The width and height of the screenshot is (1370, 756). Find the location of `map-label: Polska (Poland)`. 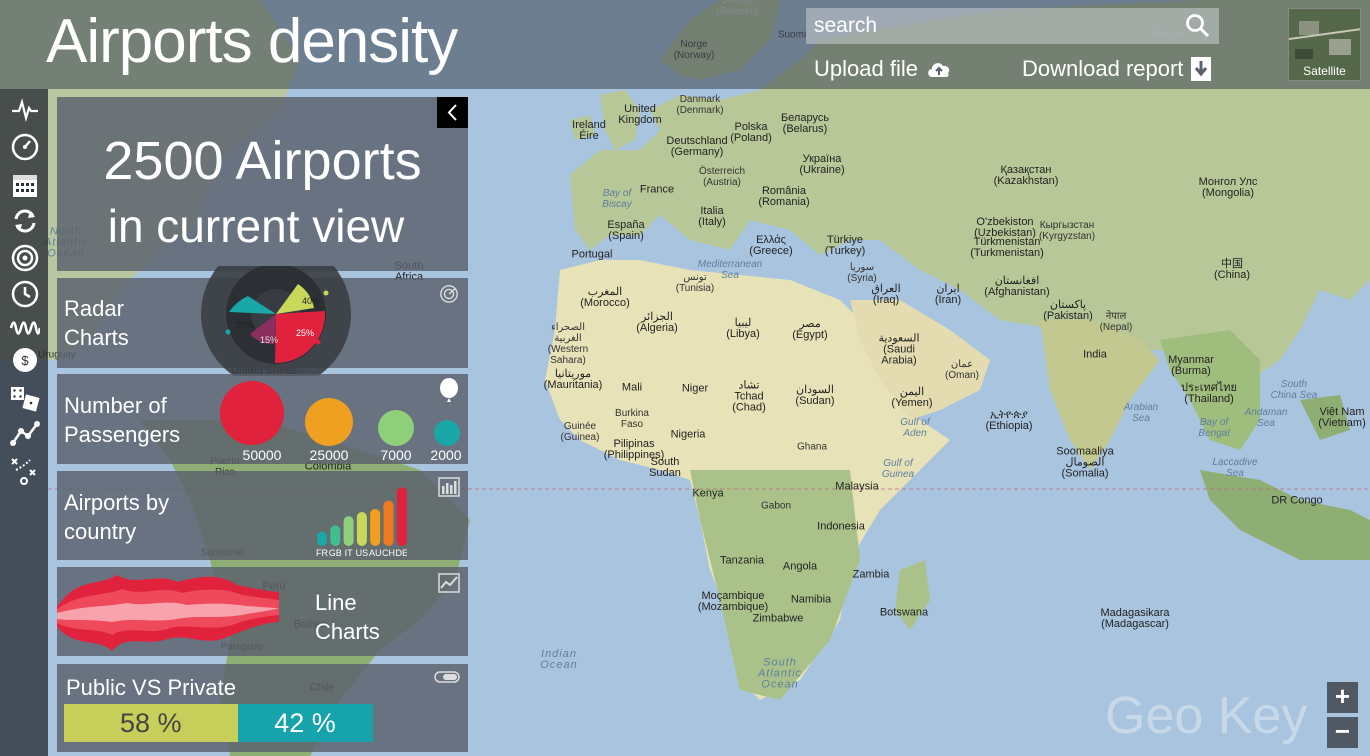

map-label: Polska (Poland) is located at coordinates (751, 132).